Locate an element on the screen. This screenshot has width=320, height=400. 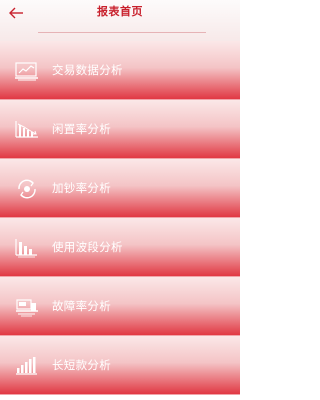
bar-chart-icon is located at coordinates (27, 248).